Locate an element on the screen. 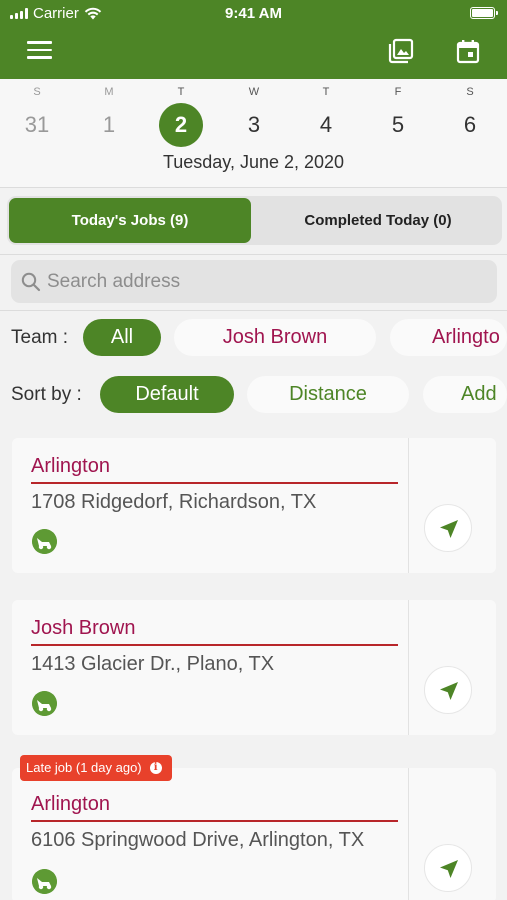 The image size is (507, 900). tab-completed-today: Completed Today (0) is located at coordinates (378, 220).